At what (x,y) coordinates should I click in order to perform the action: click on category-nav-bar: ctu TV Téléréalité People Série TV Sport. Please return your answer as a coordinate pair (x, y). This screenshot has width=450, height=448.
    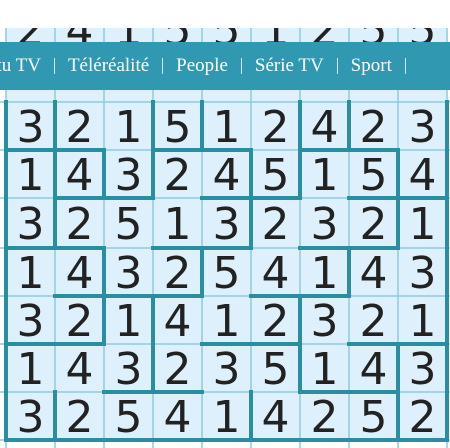
    Looking at the image, I should click on (225, 66).